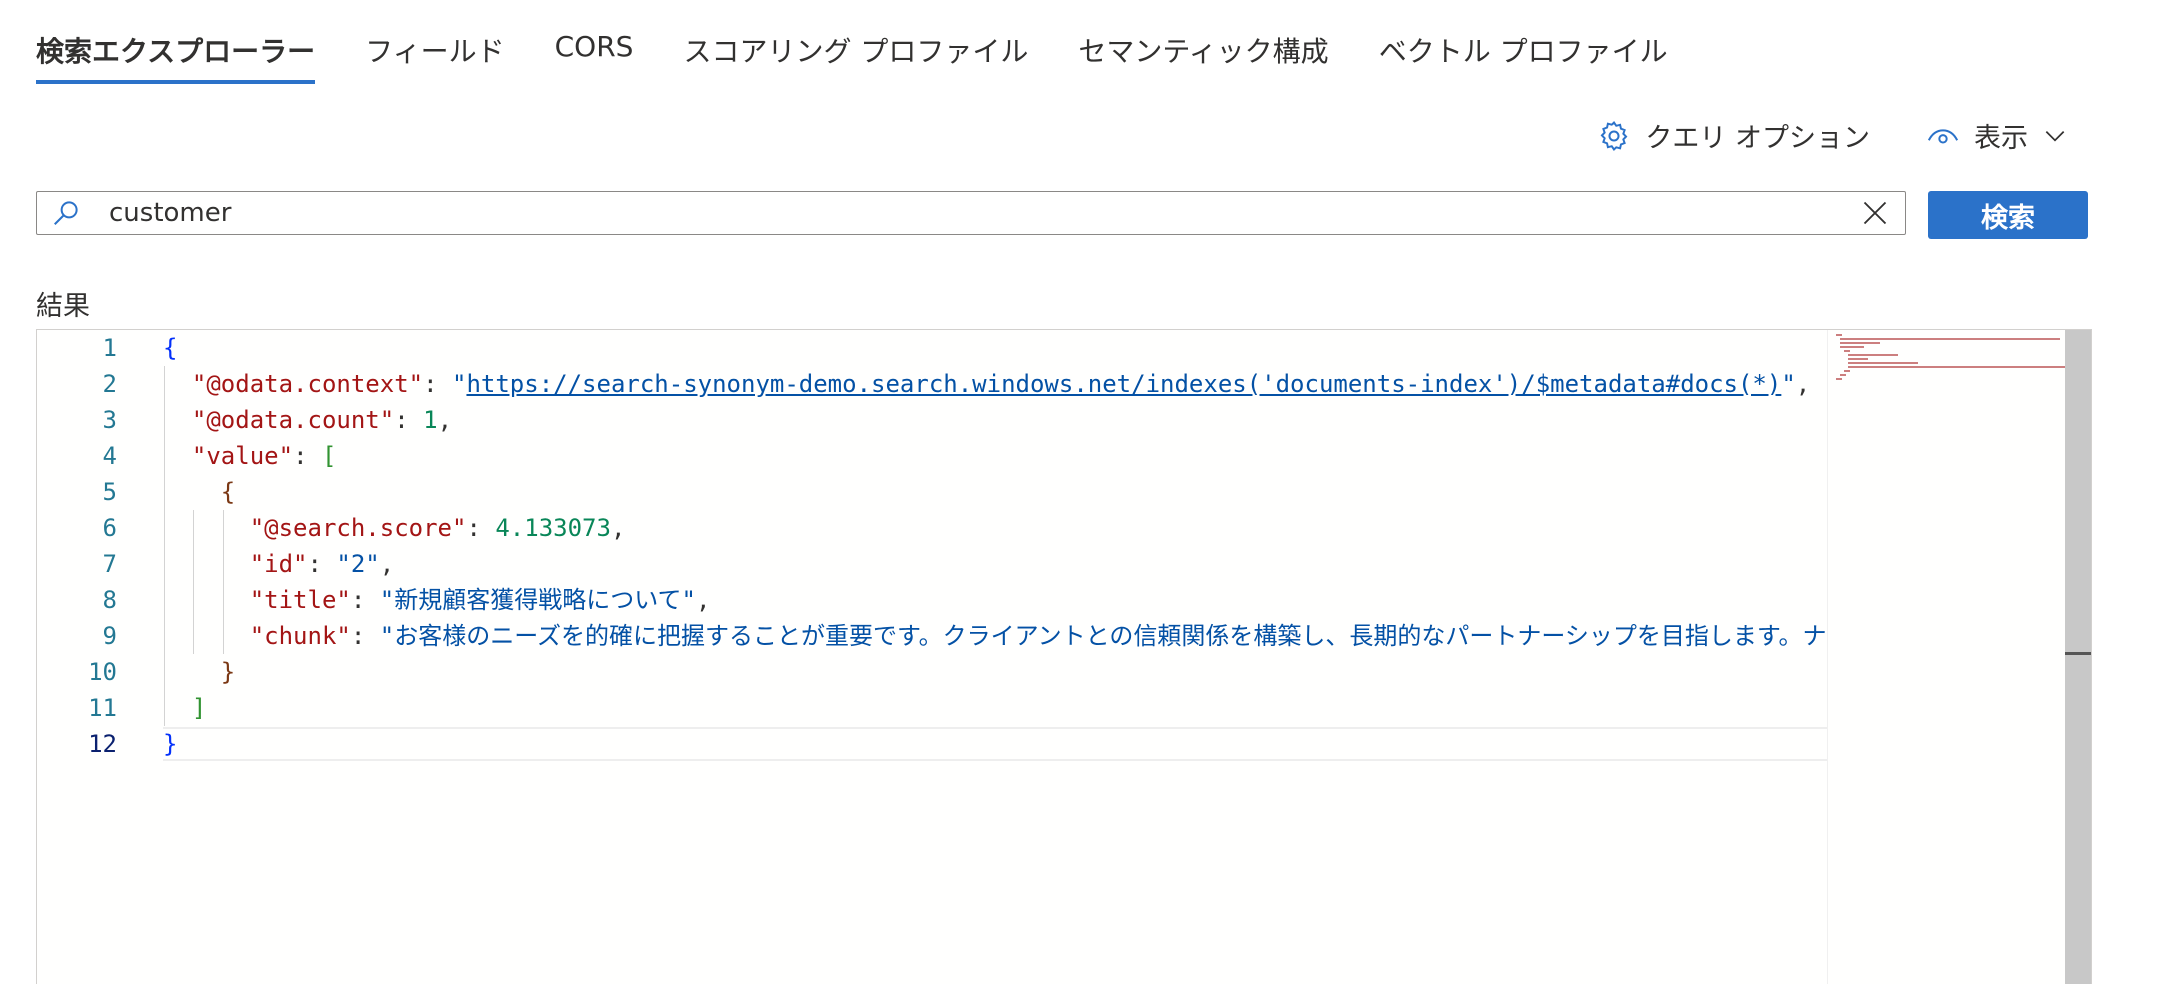 This screenshot has height=984, width=2164. What do you see at coordinates (430, 420) in the screenshot?
I see `json-number: 1` at bounding box center [430, 420].